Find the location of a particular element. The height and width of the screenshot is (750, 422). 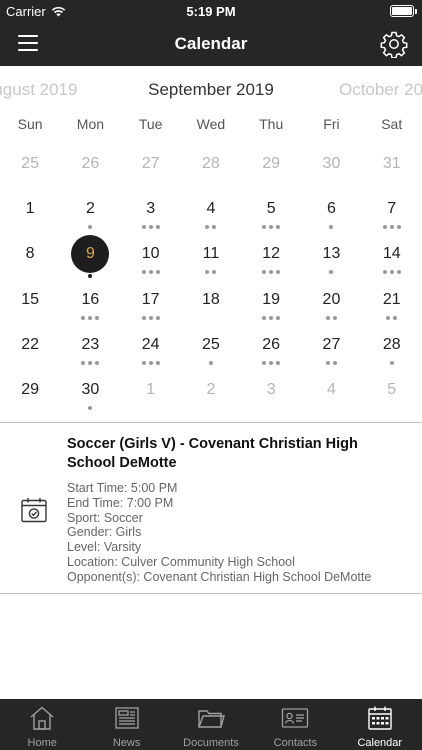

day-number: 3 is located at coordinates (271, 389).